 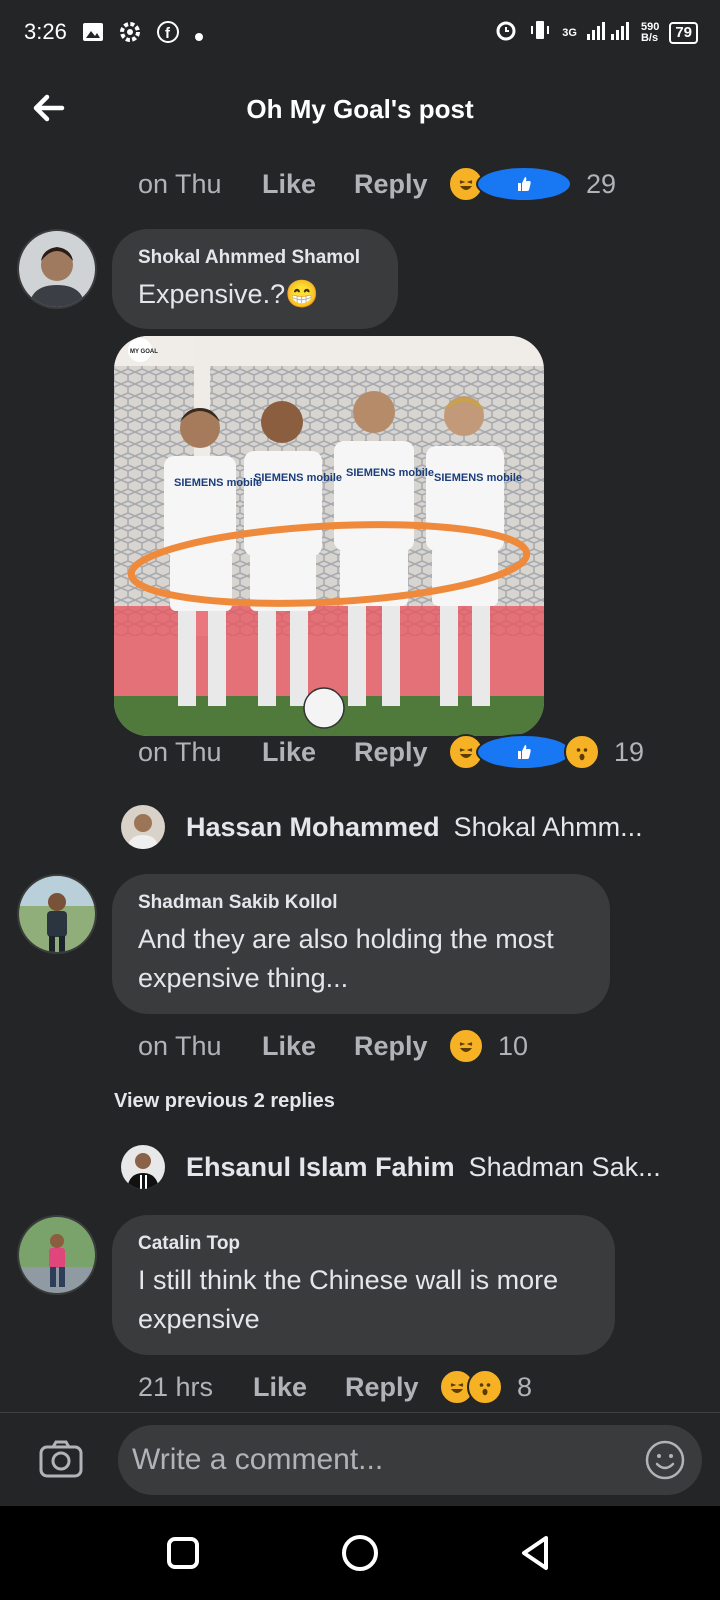 I want to click on battery-indicator: 79, so click(x=683, y=32).